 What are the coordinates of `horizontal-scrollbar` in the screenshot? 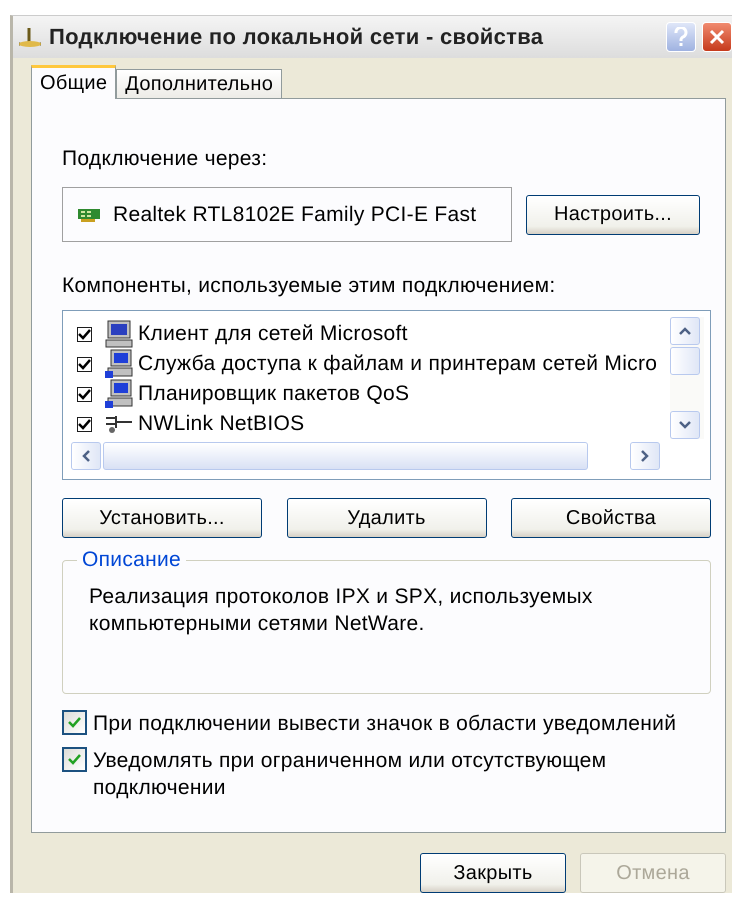 It's located at (365, 456).